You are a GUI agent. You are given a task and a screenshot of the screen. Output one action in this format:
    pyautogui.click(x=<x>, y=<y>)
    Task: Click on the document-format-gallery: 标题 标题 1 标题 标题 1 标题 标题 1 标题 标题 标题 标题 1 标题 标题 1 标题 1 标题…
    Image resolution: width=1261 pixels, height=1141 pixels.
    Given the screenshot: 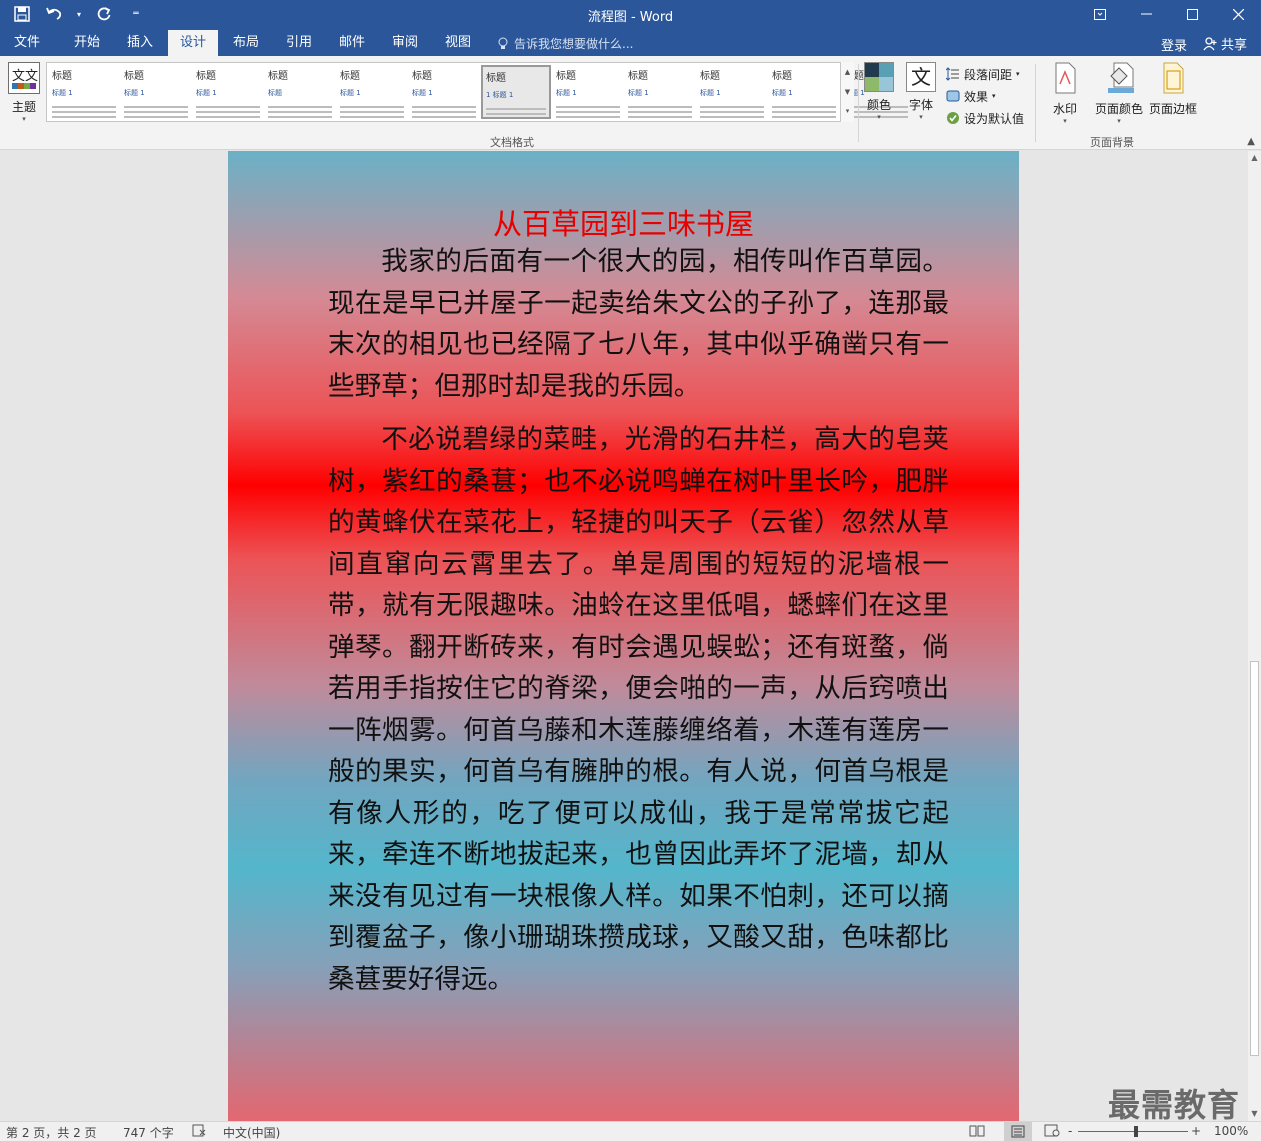 What is the action you would take?
    pyautogui.click(x=477, y=92)
    